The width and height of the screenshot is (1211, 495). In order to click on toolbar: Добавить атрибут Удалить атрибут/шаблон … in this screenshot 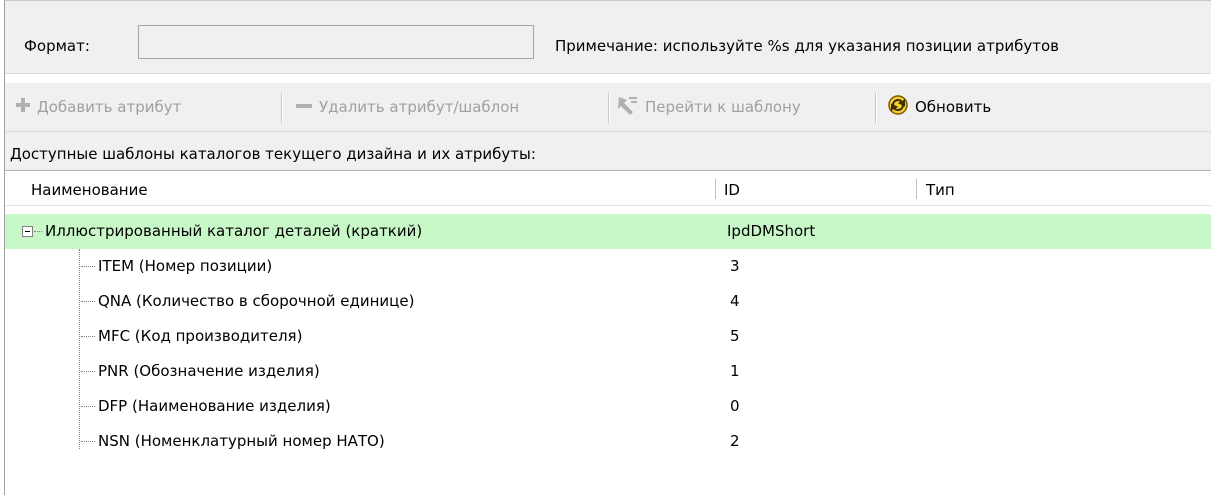, I will do `click(608, 107)`.